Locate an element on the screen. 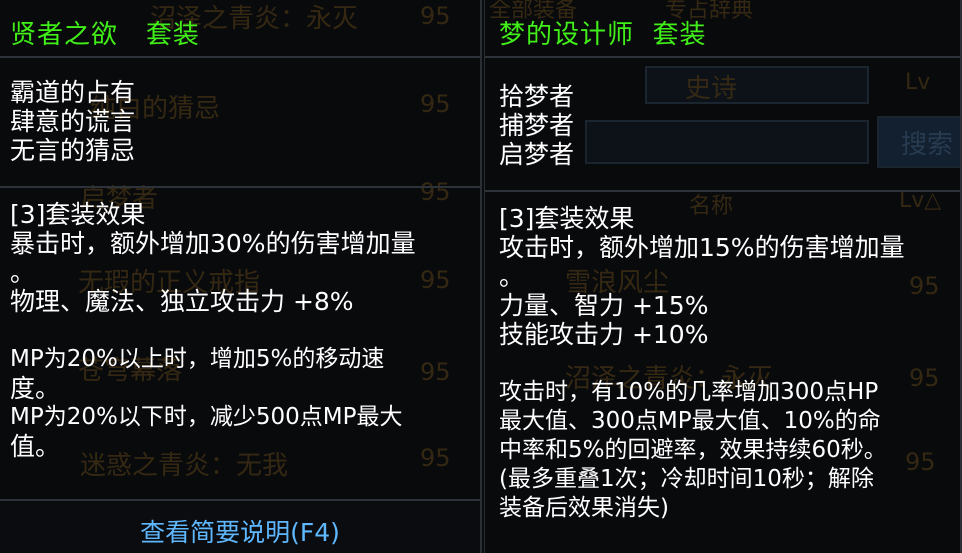  set-items-list: 拾梦者 捕梦者 启梦者 is located at coordinates (536, 125).